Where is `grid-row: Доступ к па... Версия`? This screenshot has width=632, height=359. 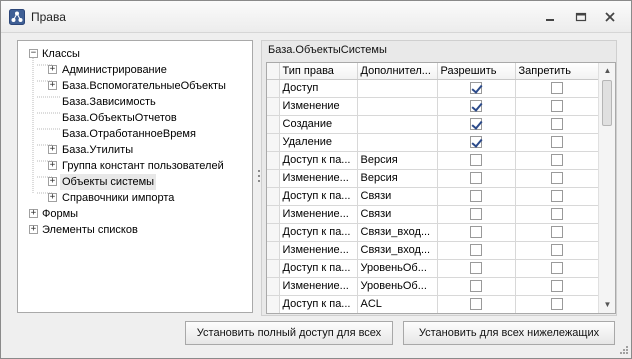 grid-row: Доступ к па... Версия is located at coordinates (433, 160).